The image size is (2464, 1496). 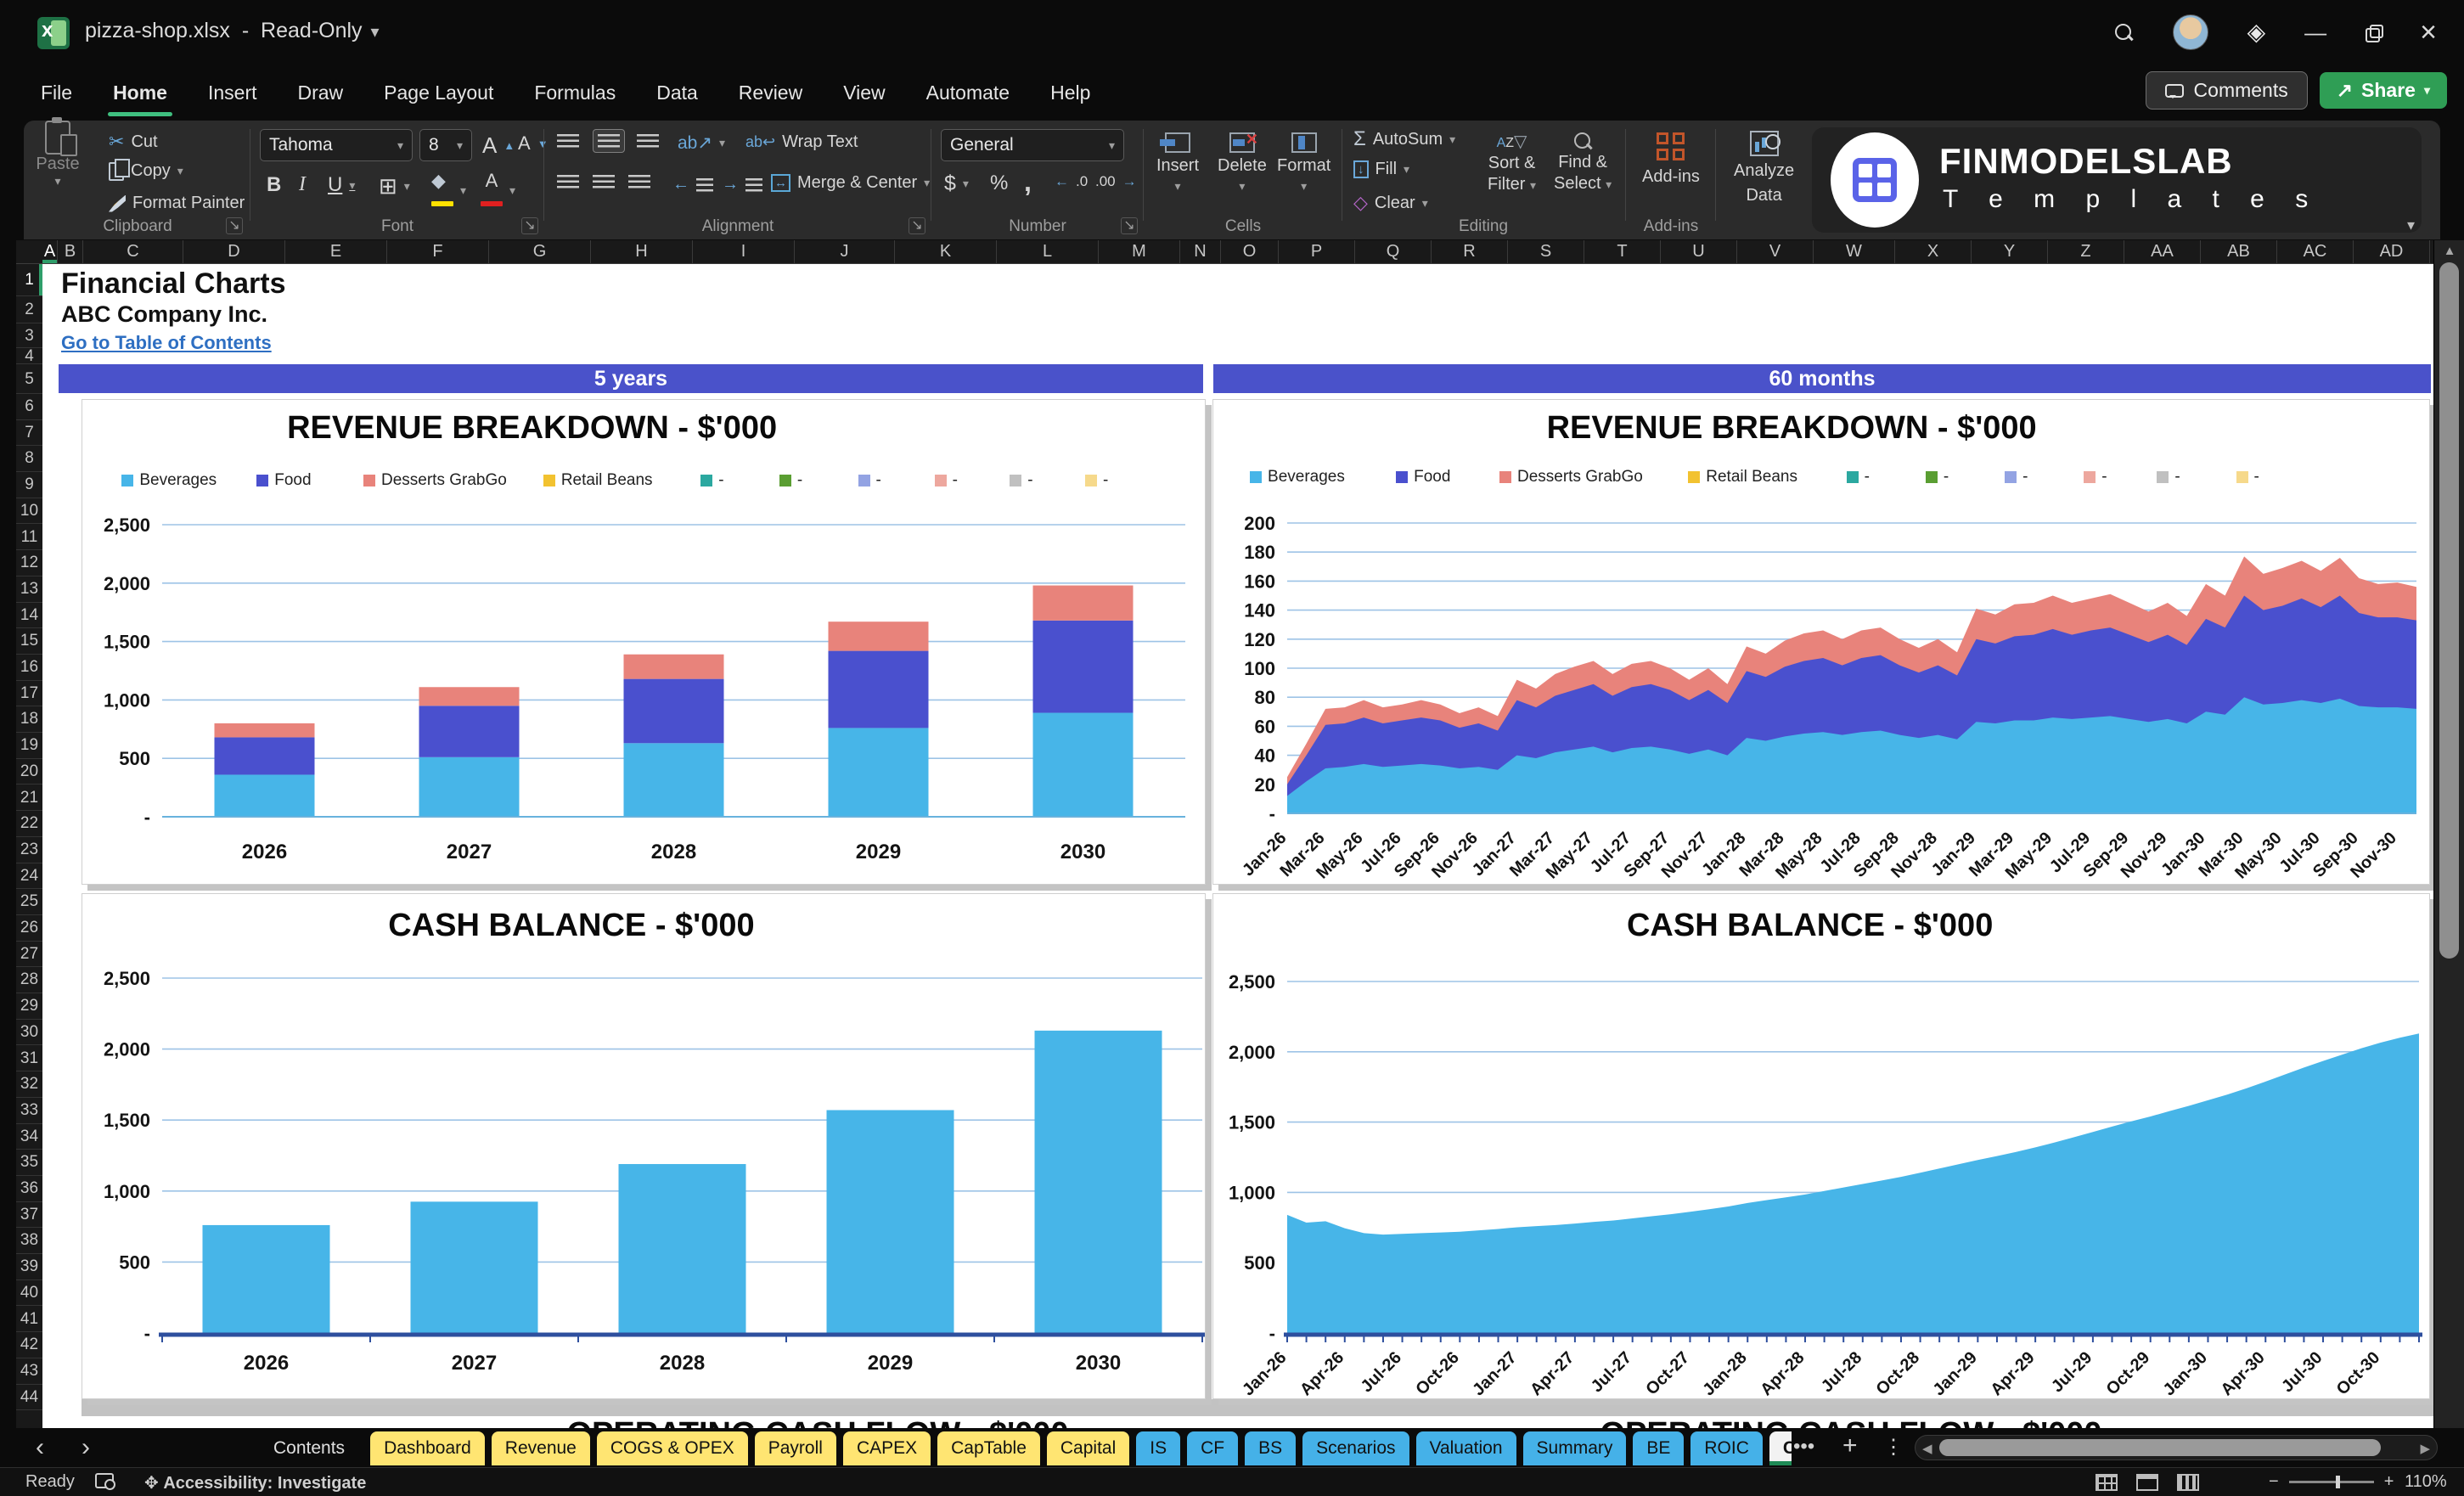 What do you see at coordinates (29, 1371) in the screenshot?
I see `row-header-43: 43` at bounding box center [29, 1371].